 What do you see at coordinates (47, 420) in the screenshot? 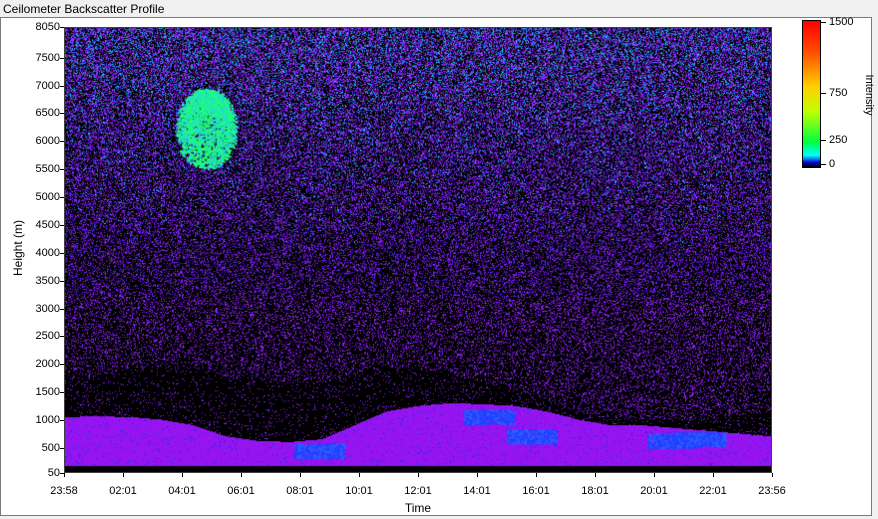
I see `y-tick-label: 1000` at bounding box center [47, 420].